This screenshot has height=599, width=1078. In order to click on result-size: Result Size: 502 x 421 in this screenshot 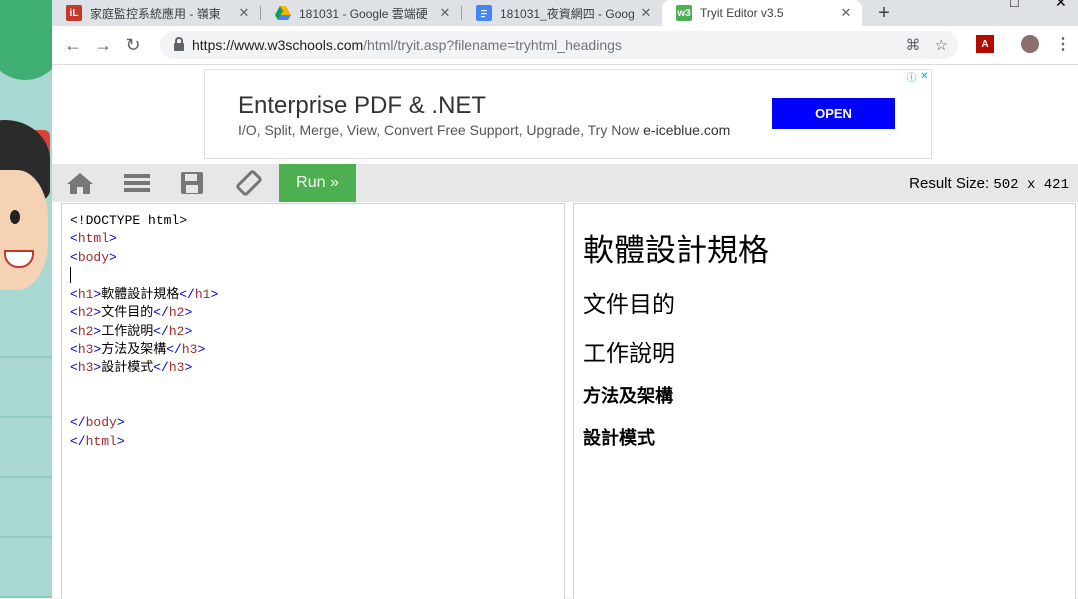, I will do `click(989, 184)`.